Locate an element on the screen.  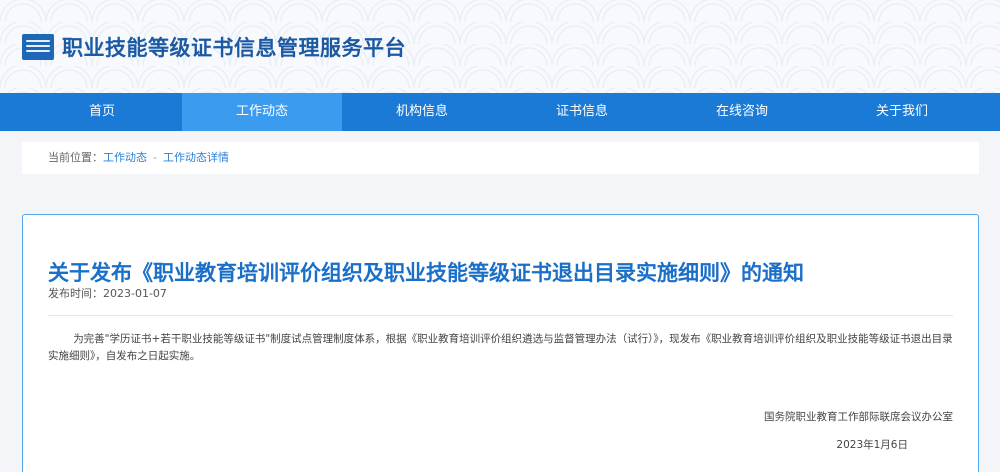
nav-item-home: 首页 is located at coordinates (102, 112).